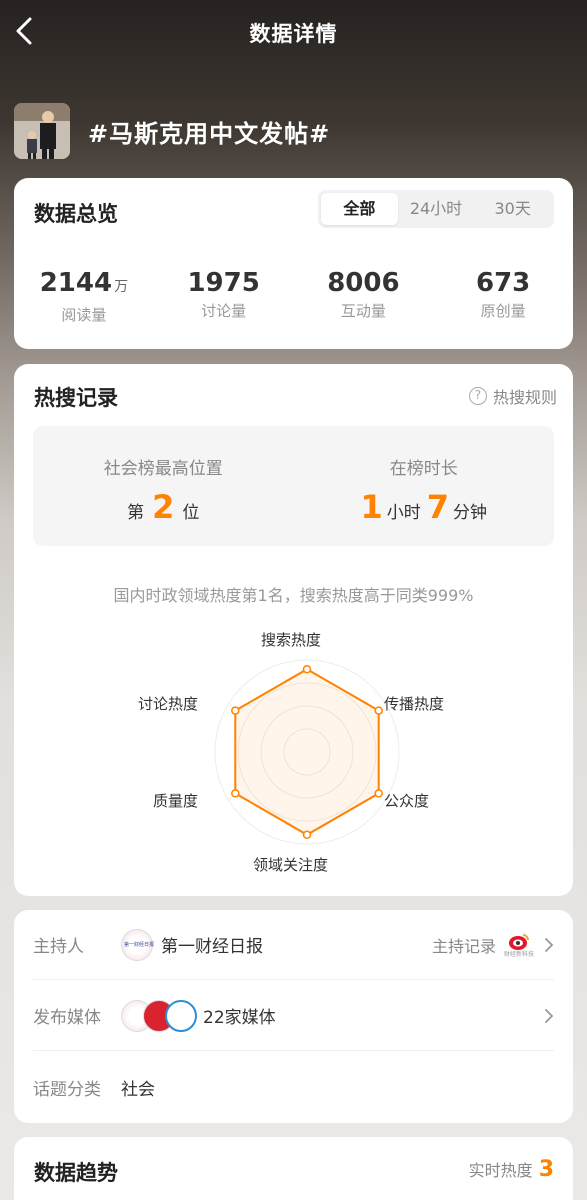 This screenshot has width=587, height=1200. I want to click on sina-logo-icon, so click(518, 941).